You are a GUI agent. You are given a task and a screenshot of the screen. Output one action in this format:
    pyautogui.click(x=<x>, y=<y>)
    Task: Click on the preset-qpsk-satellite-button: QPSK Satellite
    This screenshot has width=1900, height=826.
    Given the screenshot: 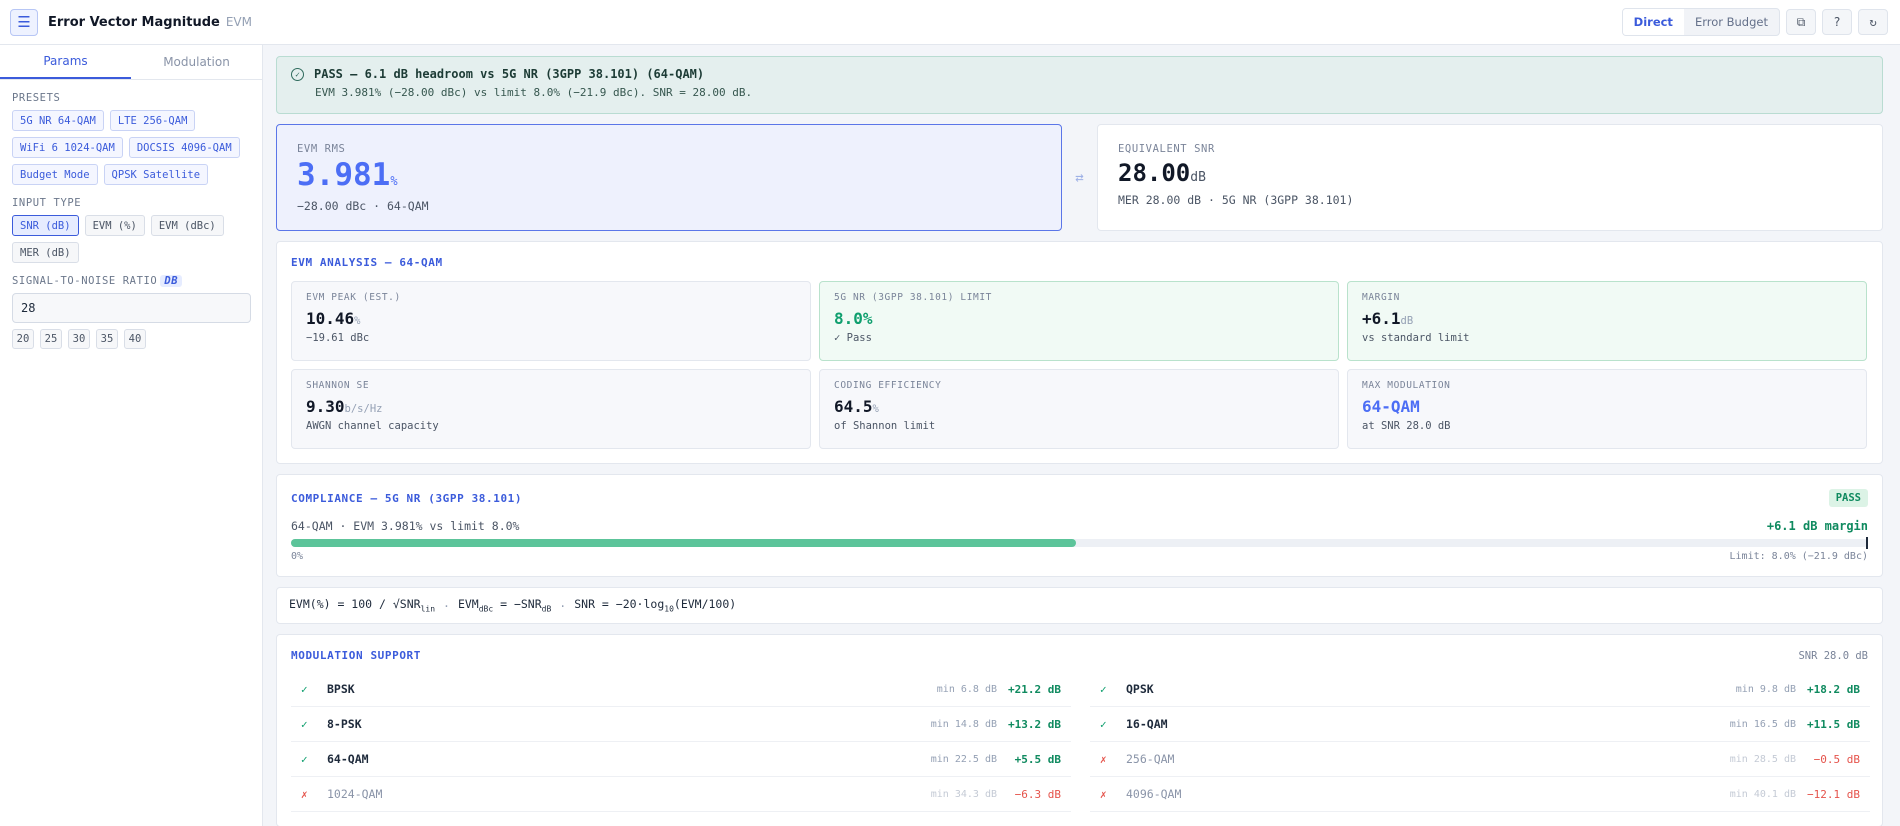 What is the action you would take?
    pyautogui.click(x=156, y=174)
    